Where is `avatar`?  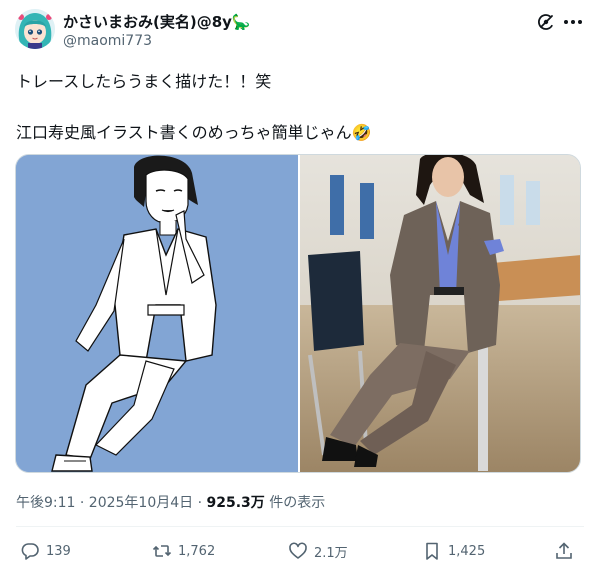
avatar is located at coordinates (35, 29).